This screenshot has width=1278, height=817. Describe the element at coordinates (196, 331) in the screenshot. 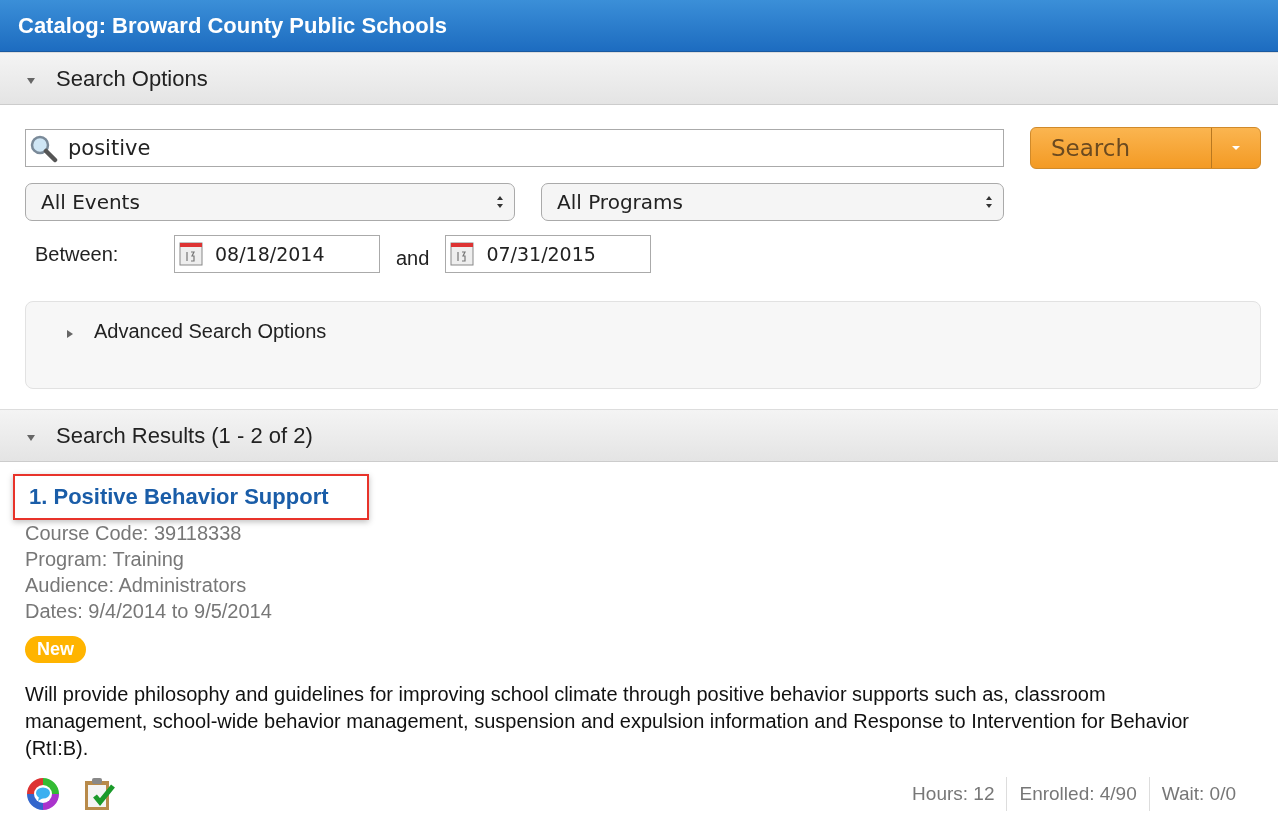

I see `advanced-toggle: Advanced Search Options` at that location.